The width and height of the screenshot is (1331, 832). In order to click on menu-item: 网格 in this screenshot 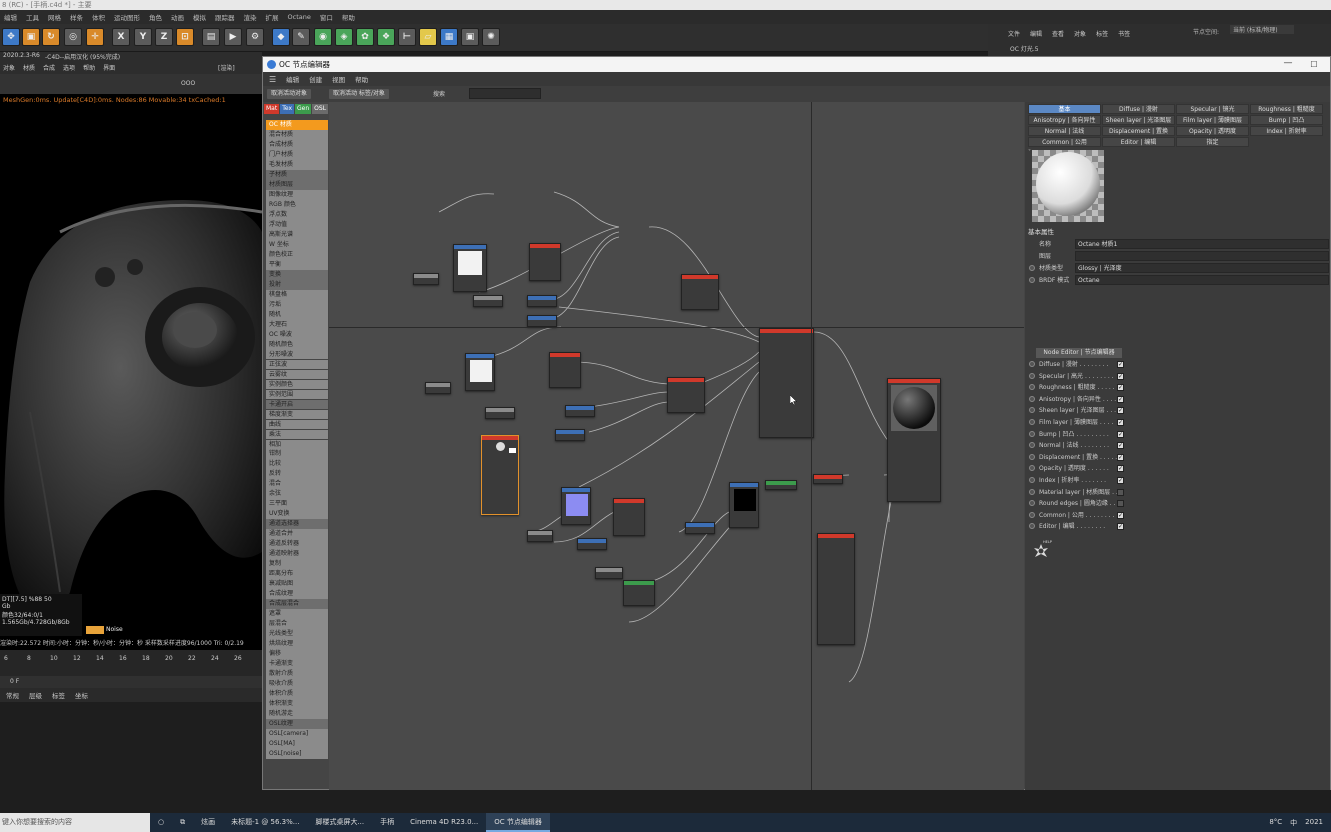, I will do `click(54, 17)`.